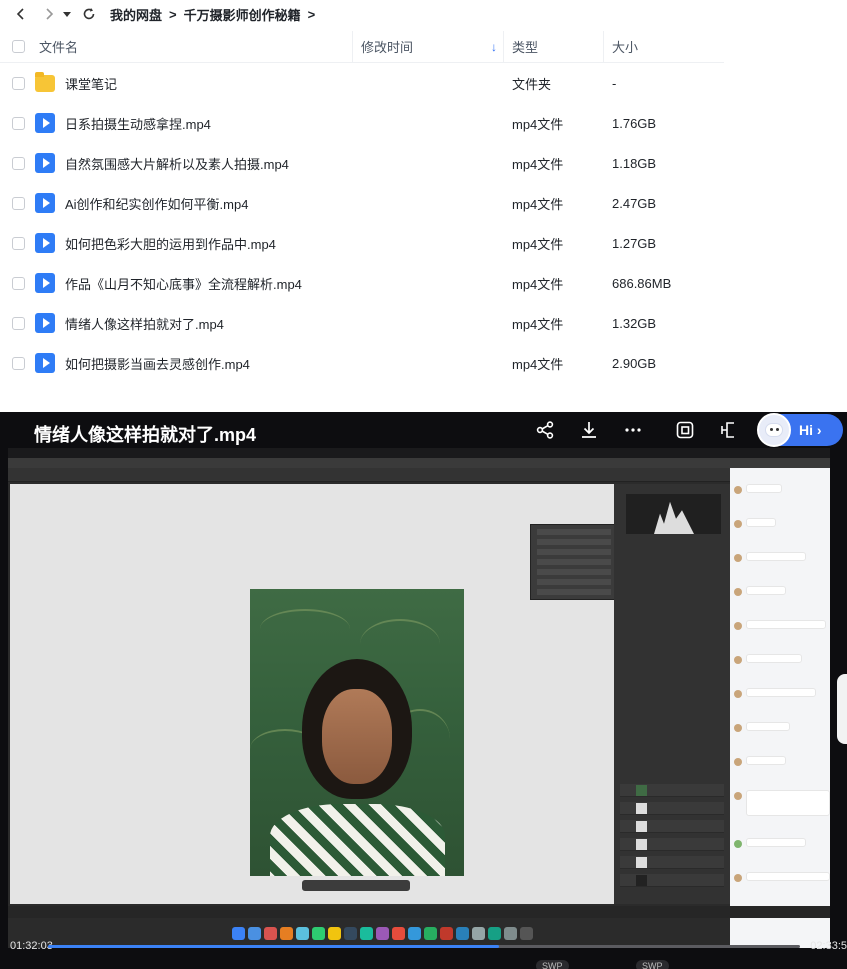 The height and width of the screenshot is (969, 847). I want to click on progress-bar, so click(424, 946).